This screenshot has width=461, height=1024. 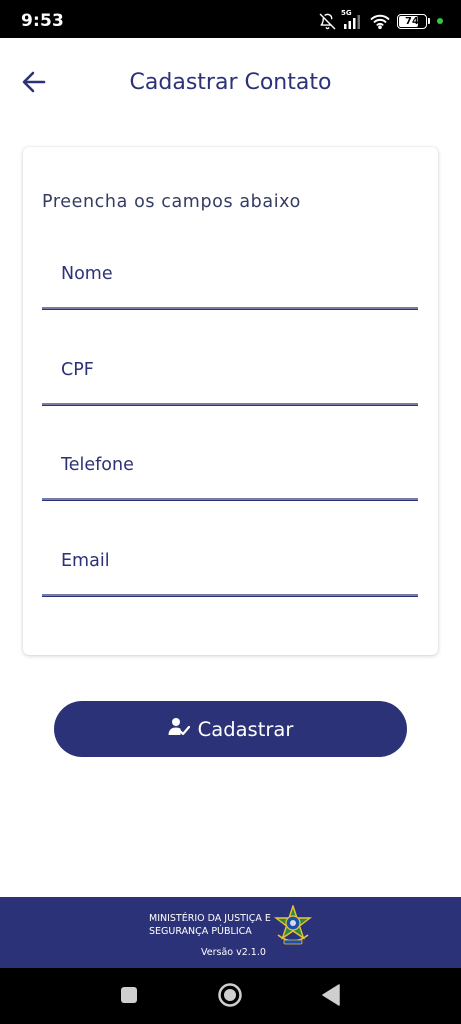 I want to click on status-icons: 5G 74, so click(x=381, y=20).